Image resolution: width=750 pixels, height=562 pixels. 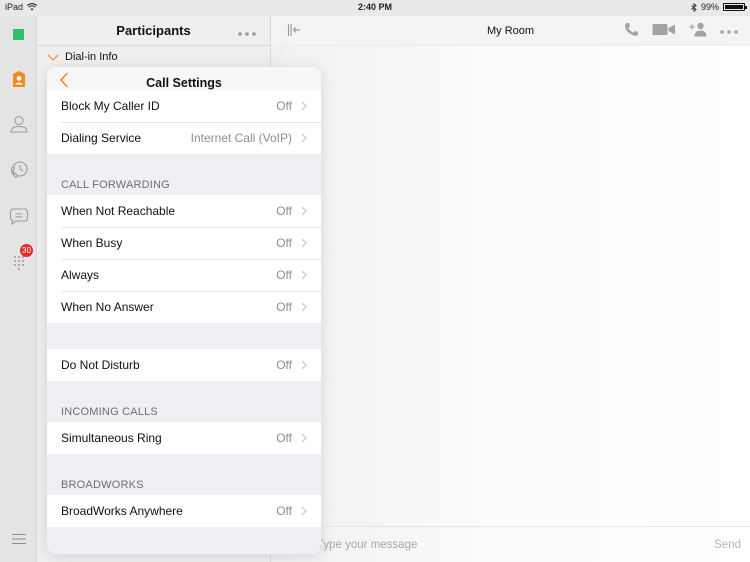 What do you see at coordinates (247, 31) in the screenshot?
I see `participants-more-button` at bounding box center [247, 31].